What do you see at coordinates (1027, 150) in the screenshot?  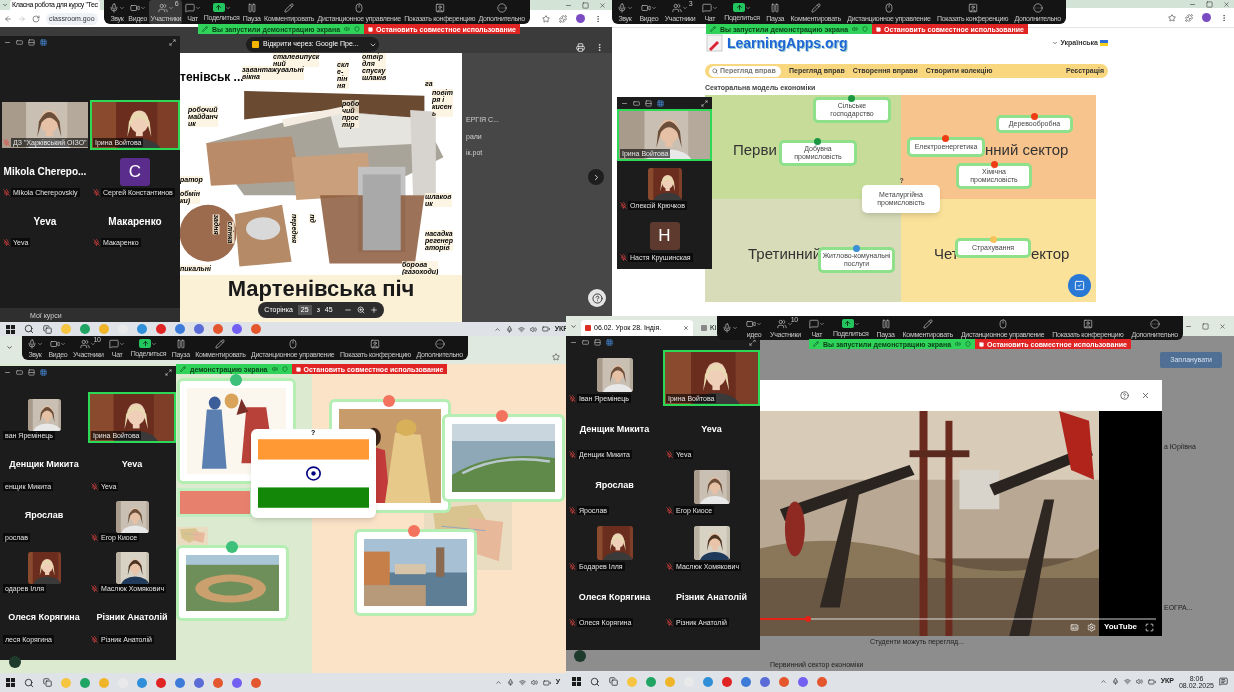 I see `sector-label: нний сектор` at bounding box center [1027, 150].